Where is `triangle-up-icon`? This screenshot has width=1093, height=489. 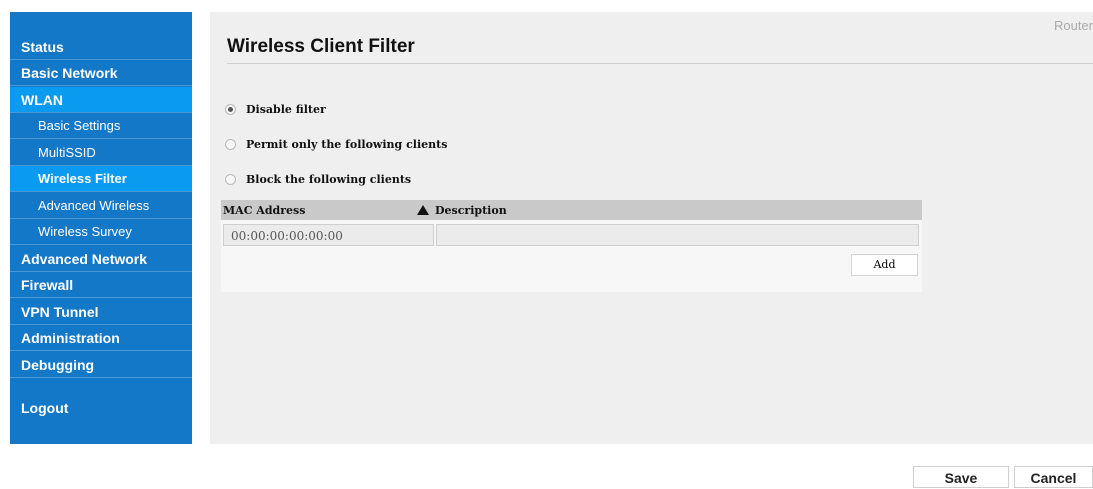
triangle-up-icon is located at coordinates (423, 210).